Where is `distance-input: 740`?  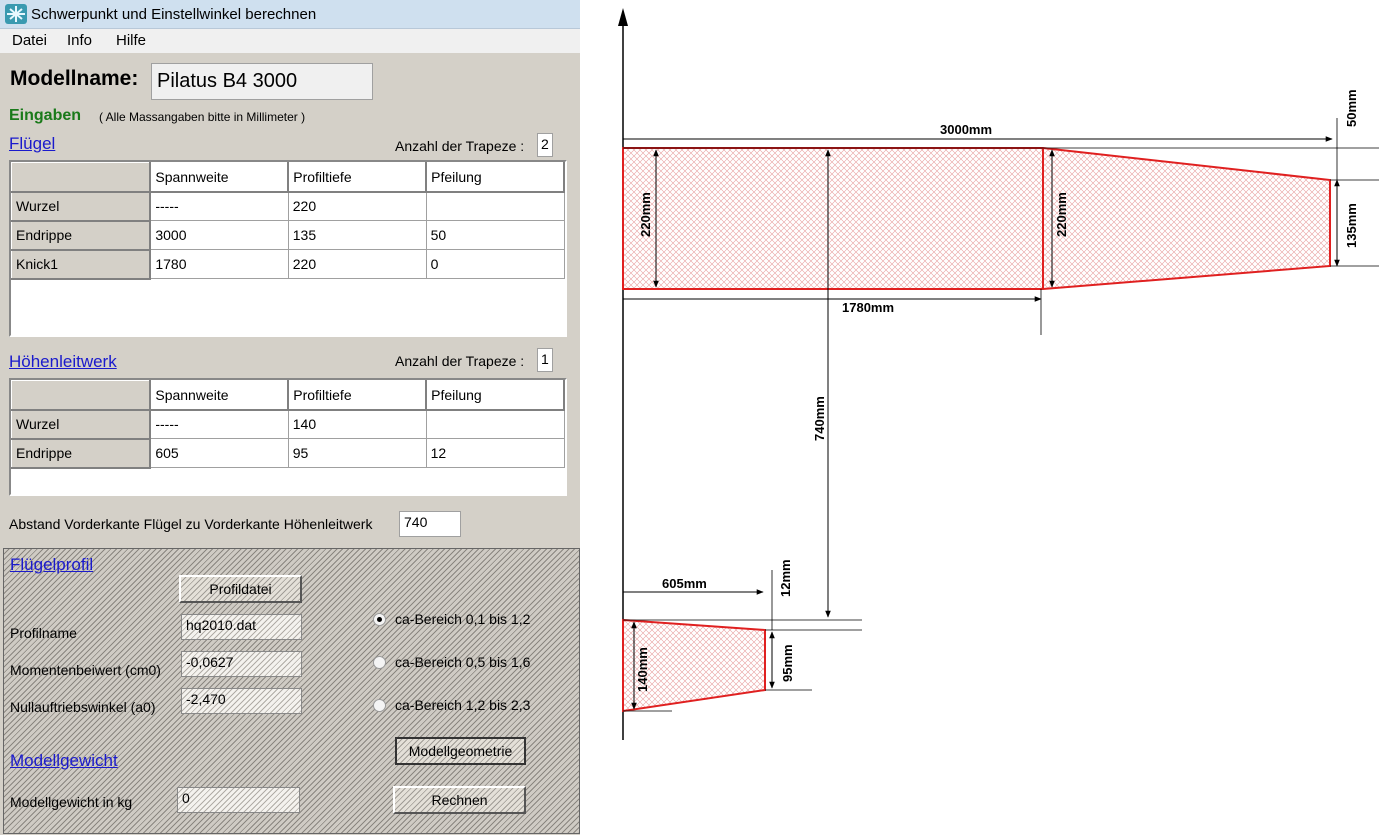
distance-input: 740 is located at coordinates (430, 524).